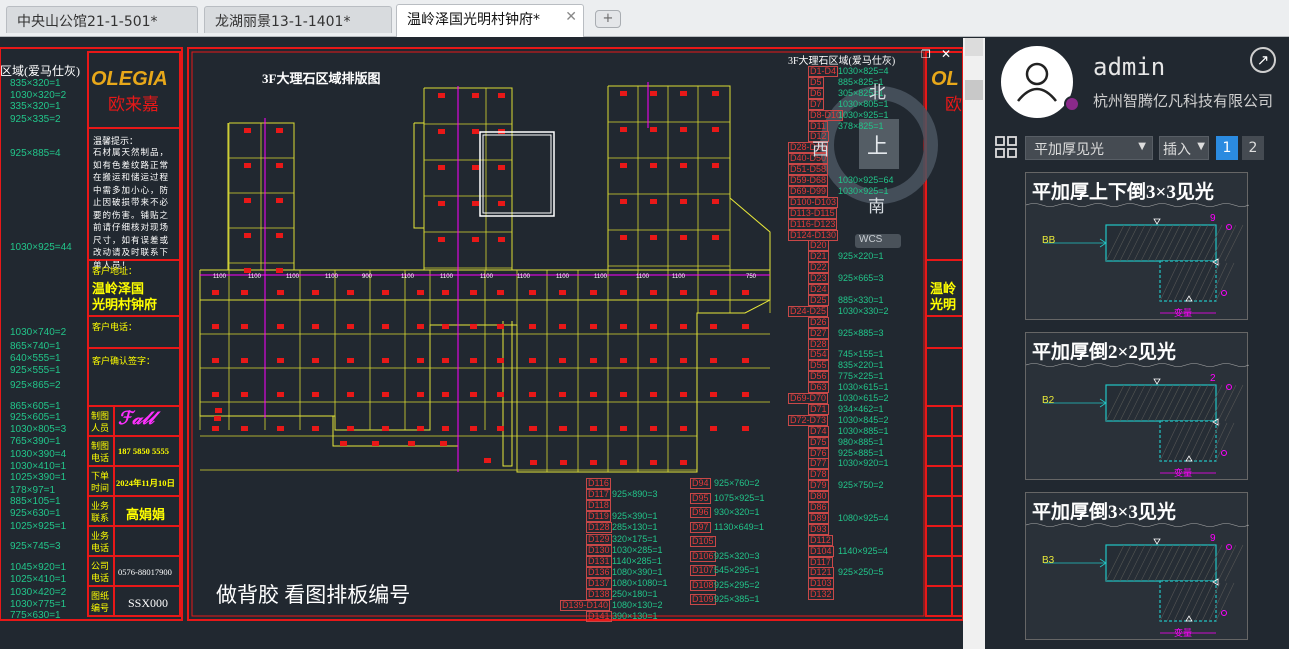 Image resolution: width=1289 pixels, height=649 pixels. Describe the element at coordinates (38, 579) in the screenshot. I see `left-list-item: 1025×410=1` at that location.